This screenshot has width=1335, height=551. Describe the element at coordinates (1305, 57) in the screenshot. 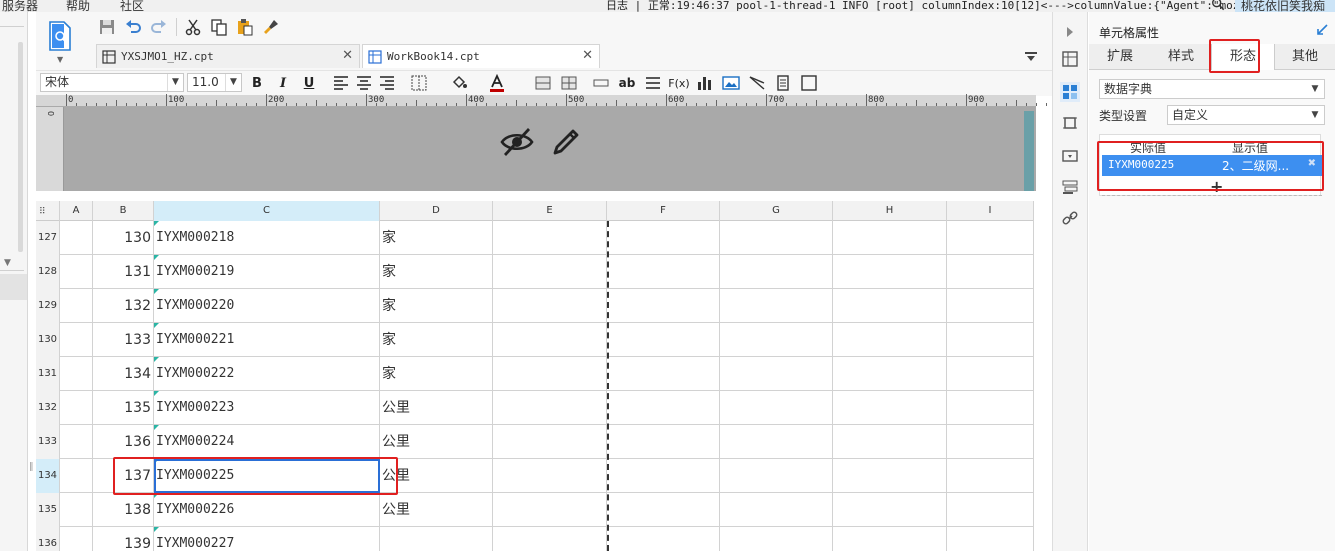

I see `tab-other: 其他` at that location.